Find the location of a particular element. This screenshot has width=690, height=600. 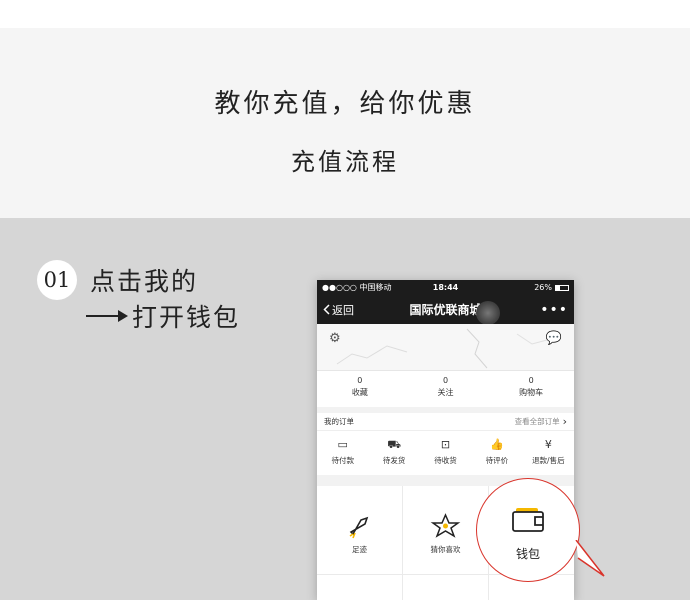

back-button: 返回 is located at coordinates (338, 310).